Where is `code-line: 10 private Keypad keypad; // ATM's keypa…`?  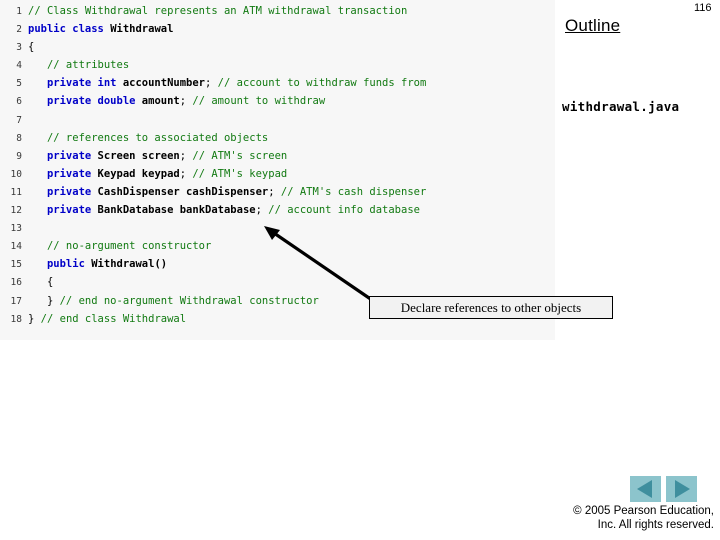 code-line: 10 private Keypad keypad; // ATM's keypa… is located at coordinates (277, 174).